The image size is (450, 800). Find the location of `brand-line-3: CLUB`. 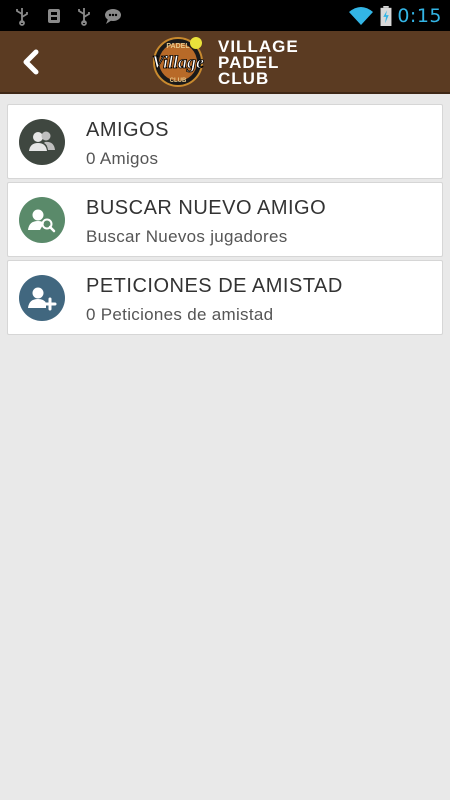

brand-line-3: CLUB is located at coordinates (244, 78).